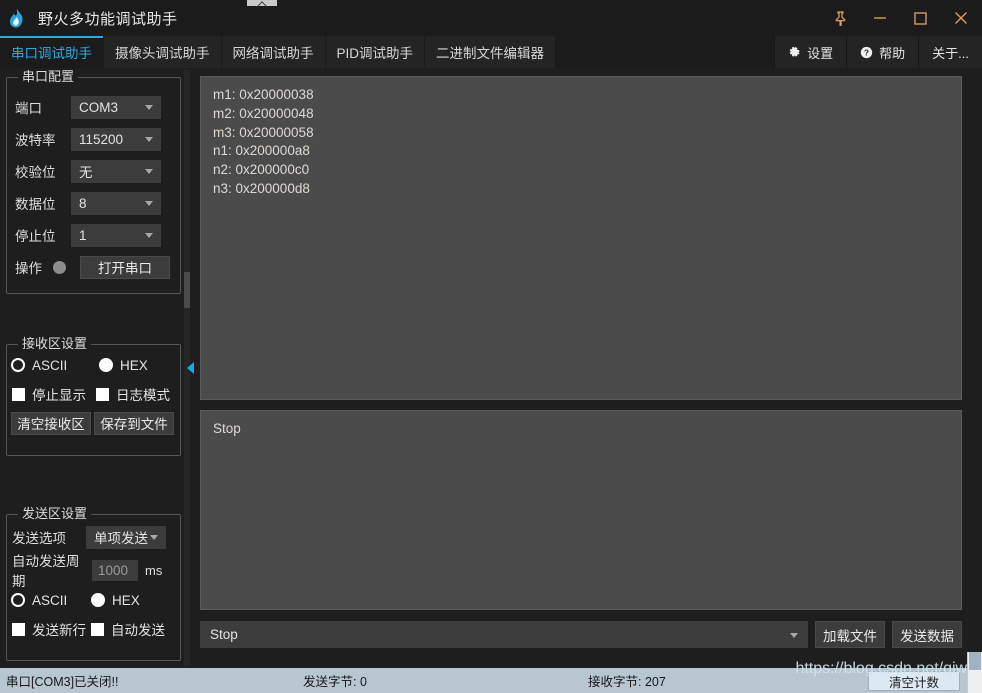 The height and width of the screenshot is (693, 982). Describe the element at coordinates (93, 396) in the screenshot. I see `receive-settings-group: 接收区设置 ASCII HEX 停止显示 日志模式 清空接收区 保存到文件` at that location.